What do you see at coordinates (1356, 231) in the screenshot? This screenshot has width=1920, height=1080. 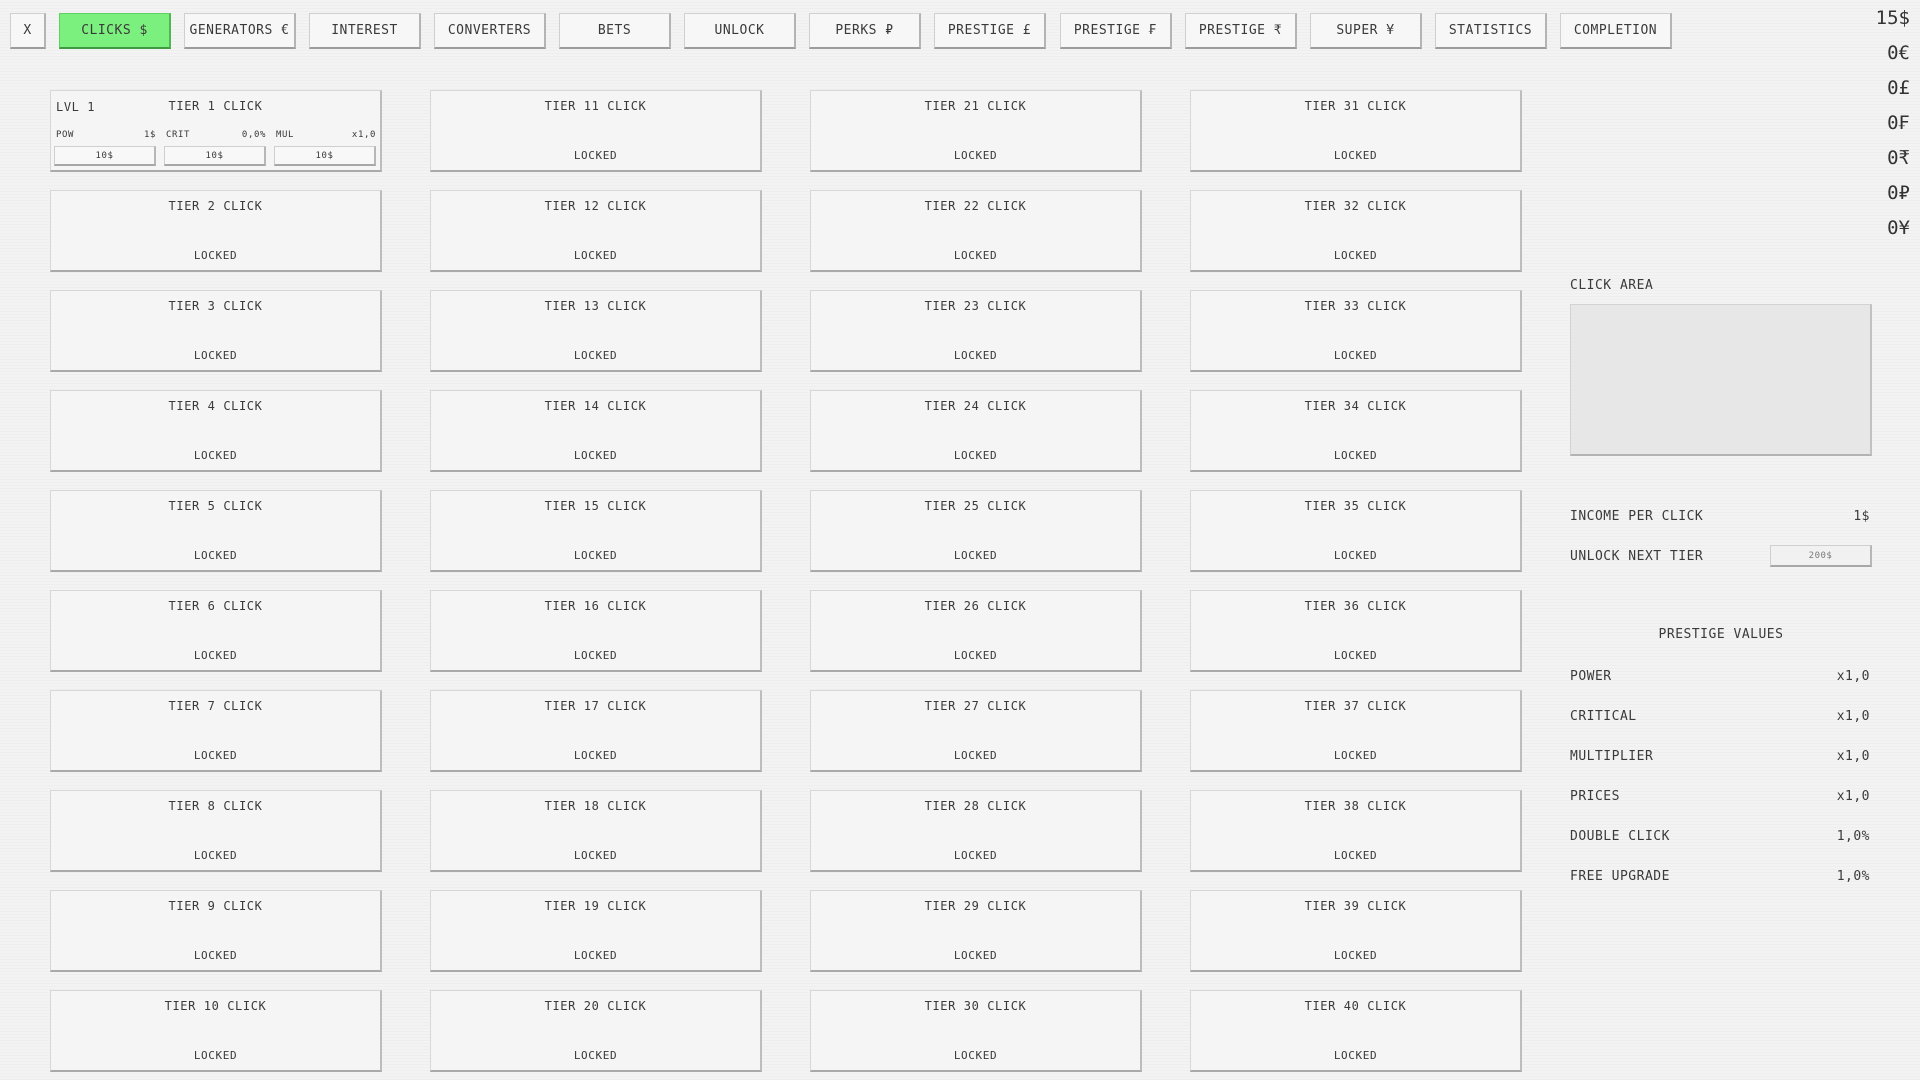 I see `tier-card-32: TIER 32 CLICK LOCKED` at bounding box center [1356, 231].